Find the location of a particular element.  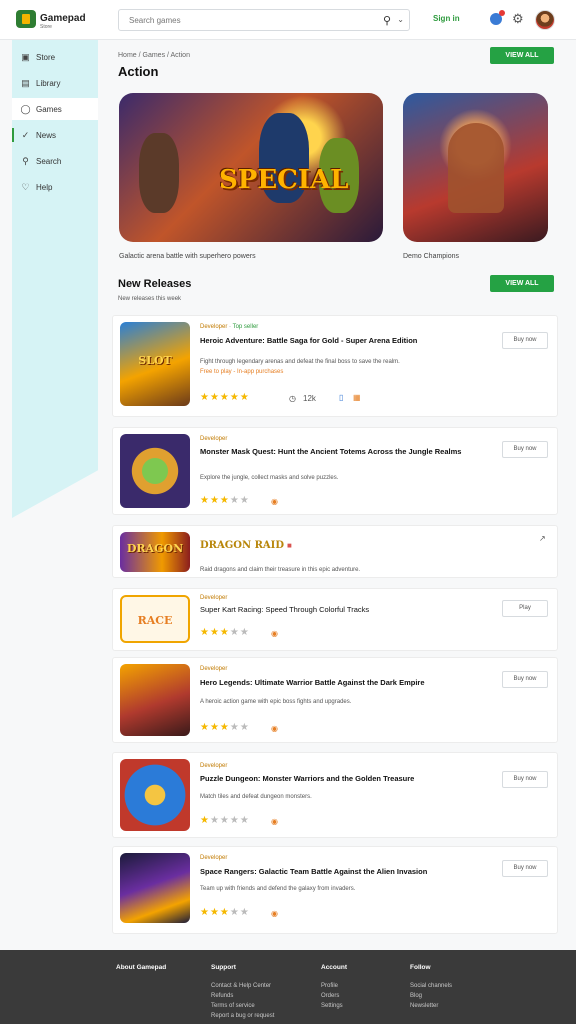

footer-link: Refunds is located at coordinates (242, 996).